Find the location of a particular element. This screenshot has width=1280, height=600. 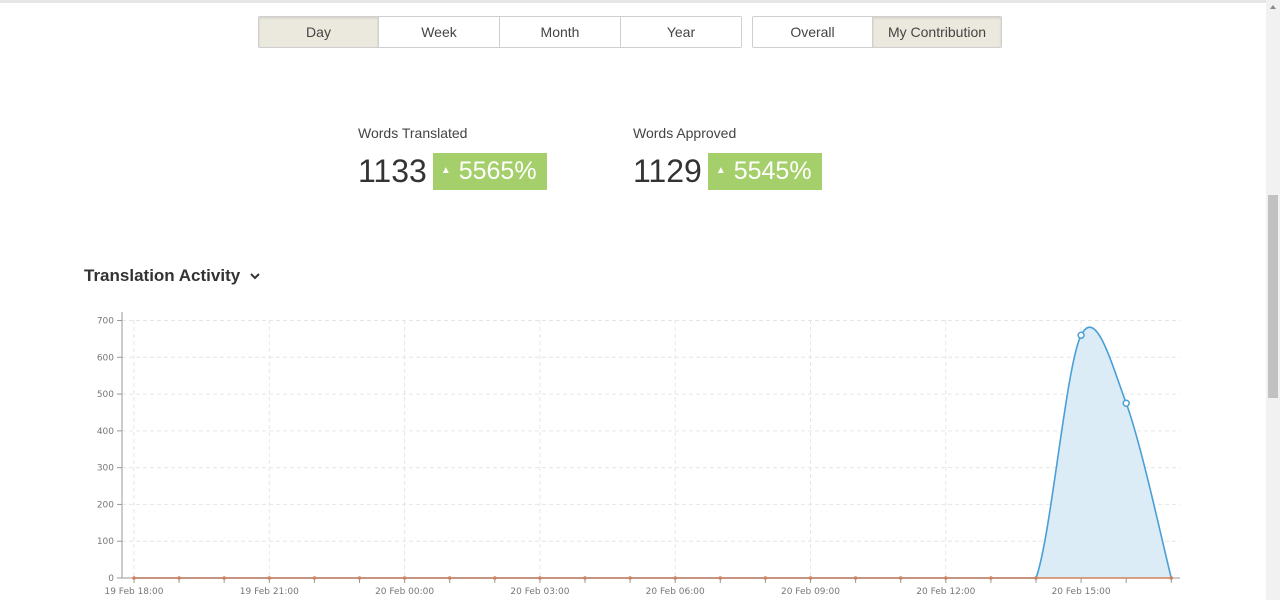

x-tick-label: 20 Feb 12:00 is located at coordinates (945, 592).